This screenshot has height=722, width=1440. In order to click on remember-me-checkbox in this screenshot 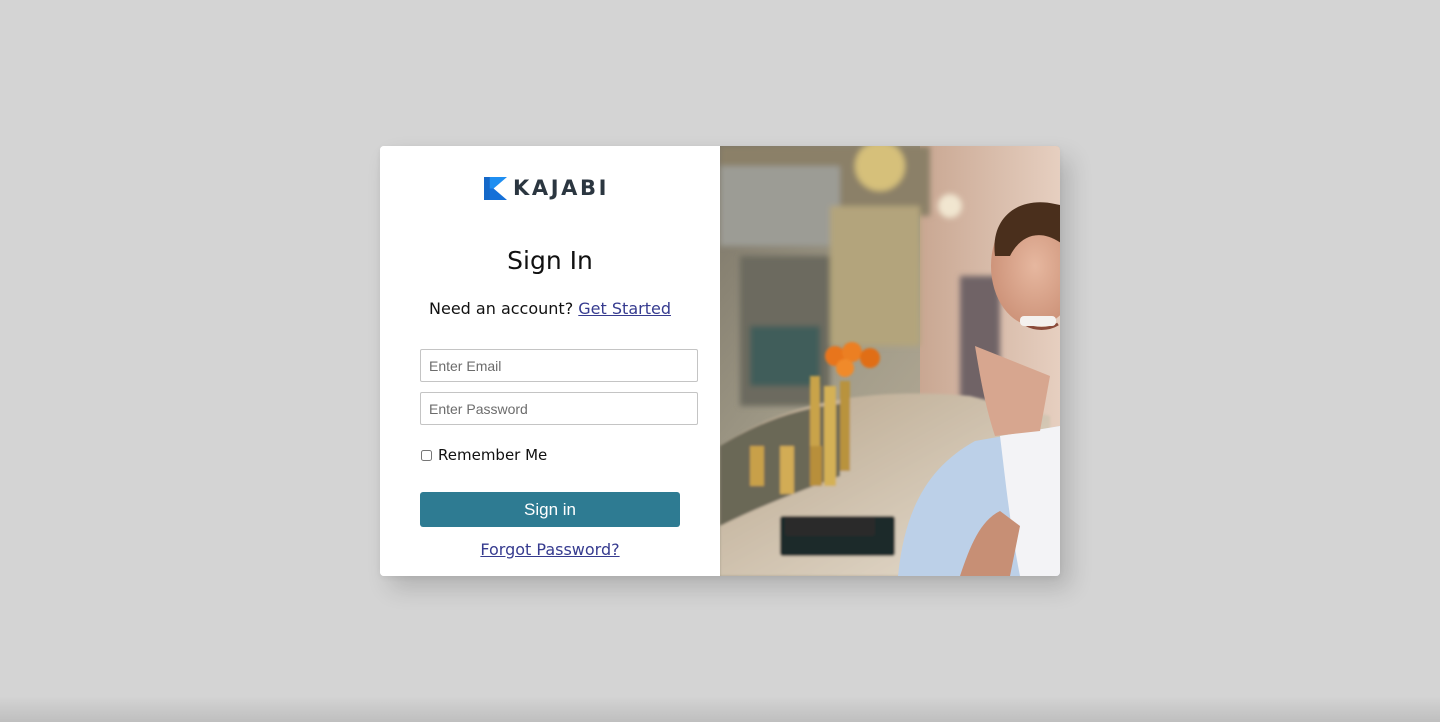, I will do `click(426, 455)`.